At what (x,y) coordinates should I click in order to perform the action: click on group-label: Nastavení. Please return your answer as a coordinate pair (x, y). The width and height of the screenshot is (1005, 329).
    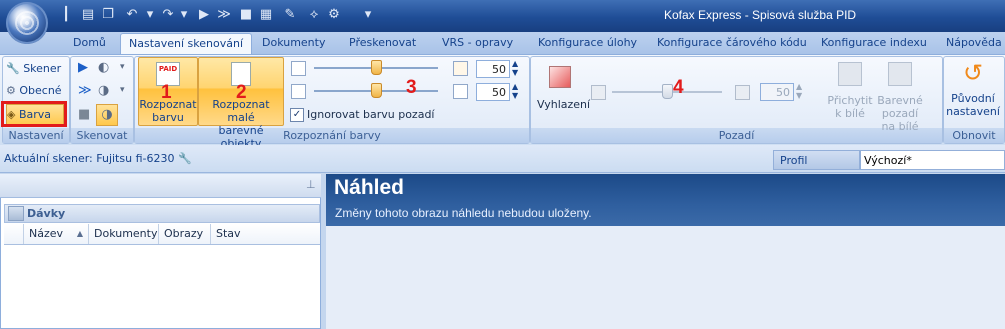
    Looking at the image, I should click on (36, 135).